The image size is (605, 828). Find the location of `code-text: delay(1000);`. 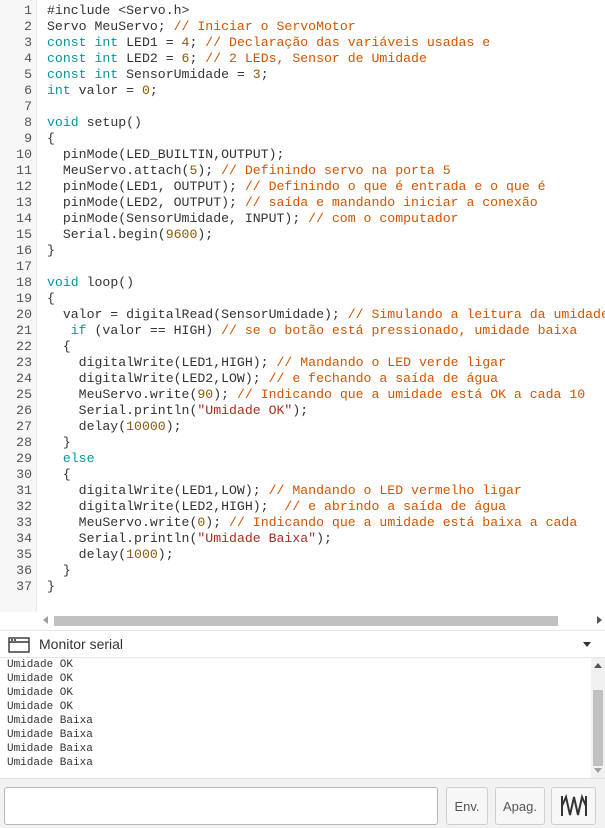

code-text: delay(1000); is located at coordinates (110, 555).